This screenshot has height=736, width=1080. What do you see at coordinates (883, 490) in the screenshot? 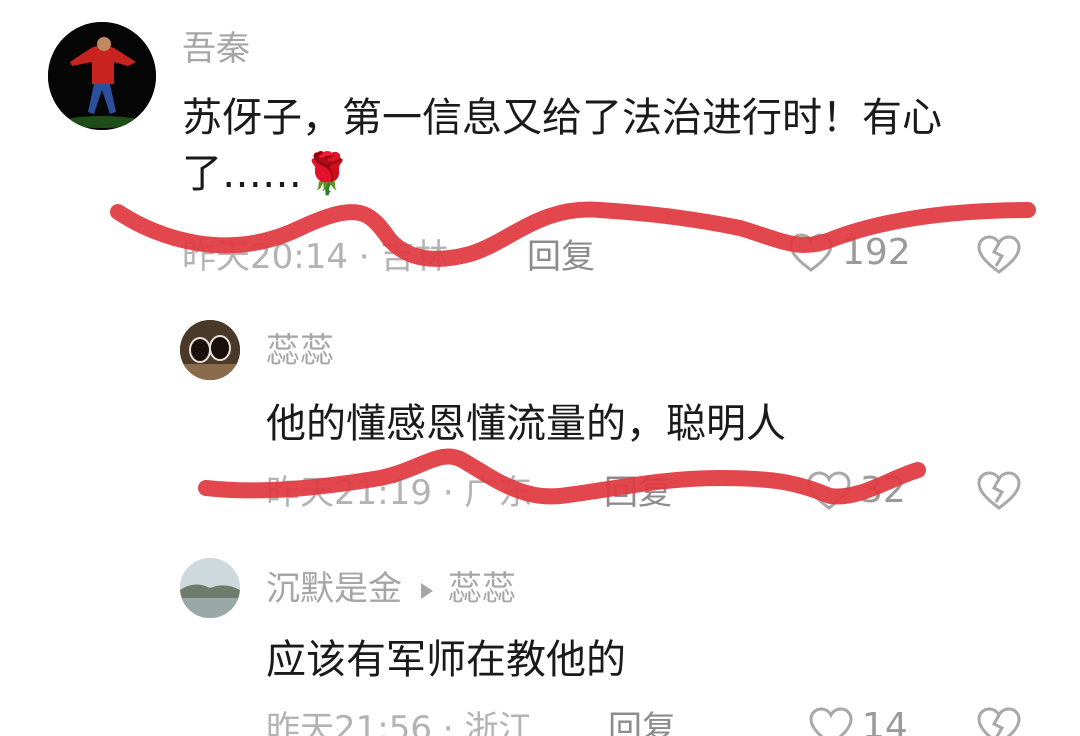
I see `like-count: 32` at bounding box center [883, 490].